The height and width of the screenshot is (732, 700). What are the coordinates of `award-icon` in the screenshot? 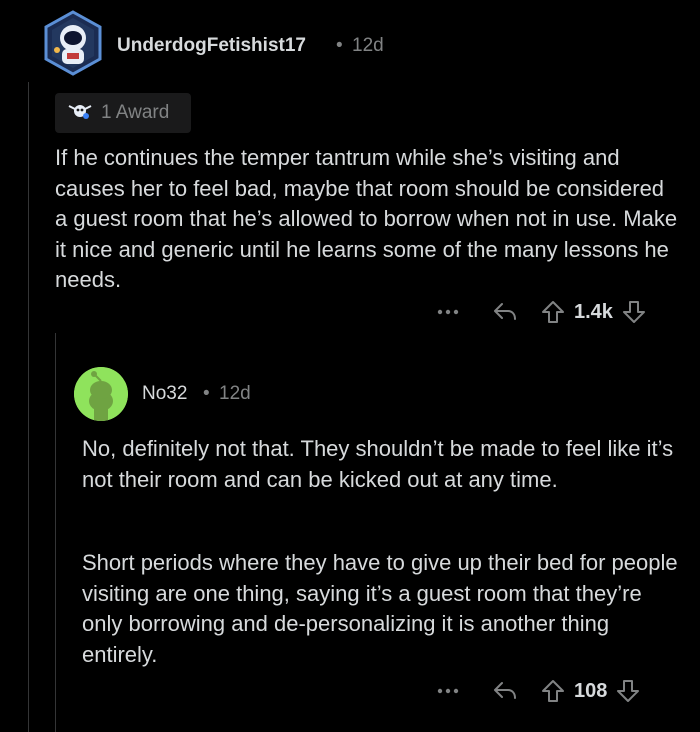 It's located at (80, 113).